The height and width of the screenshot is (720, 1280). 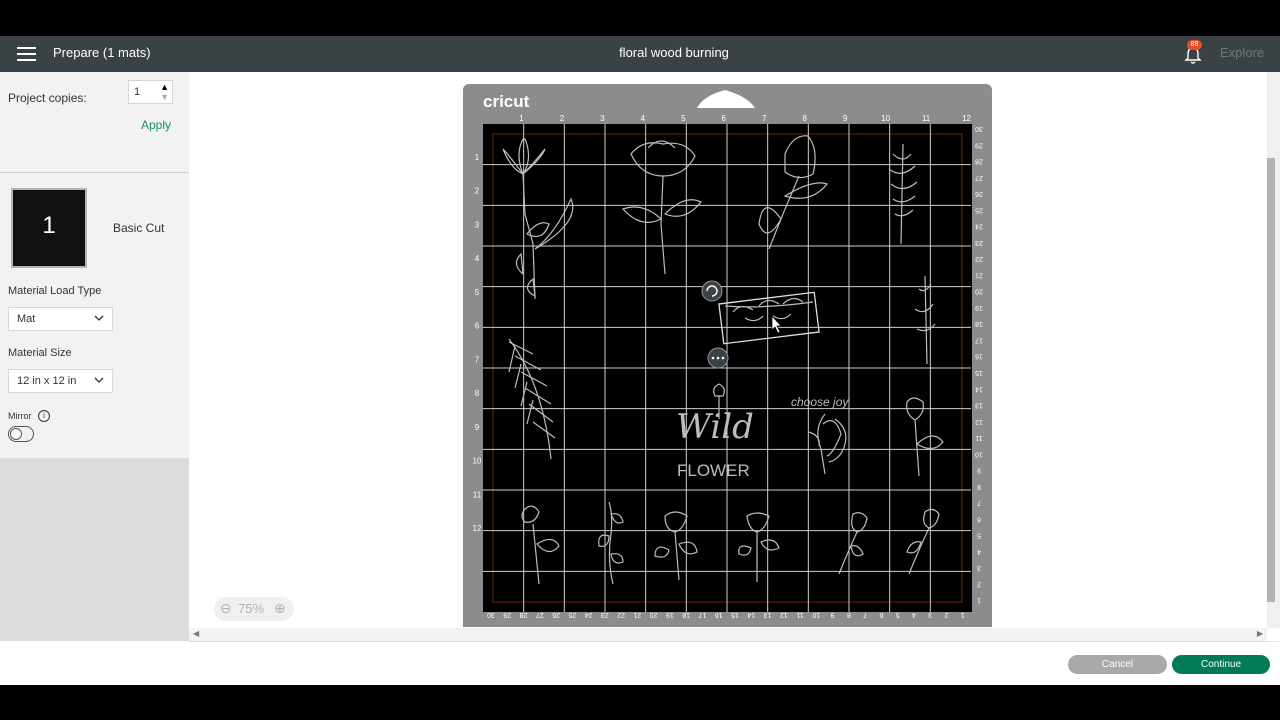 I want to click on right-ruler-label: 26, so click(x=979, y=193).